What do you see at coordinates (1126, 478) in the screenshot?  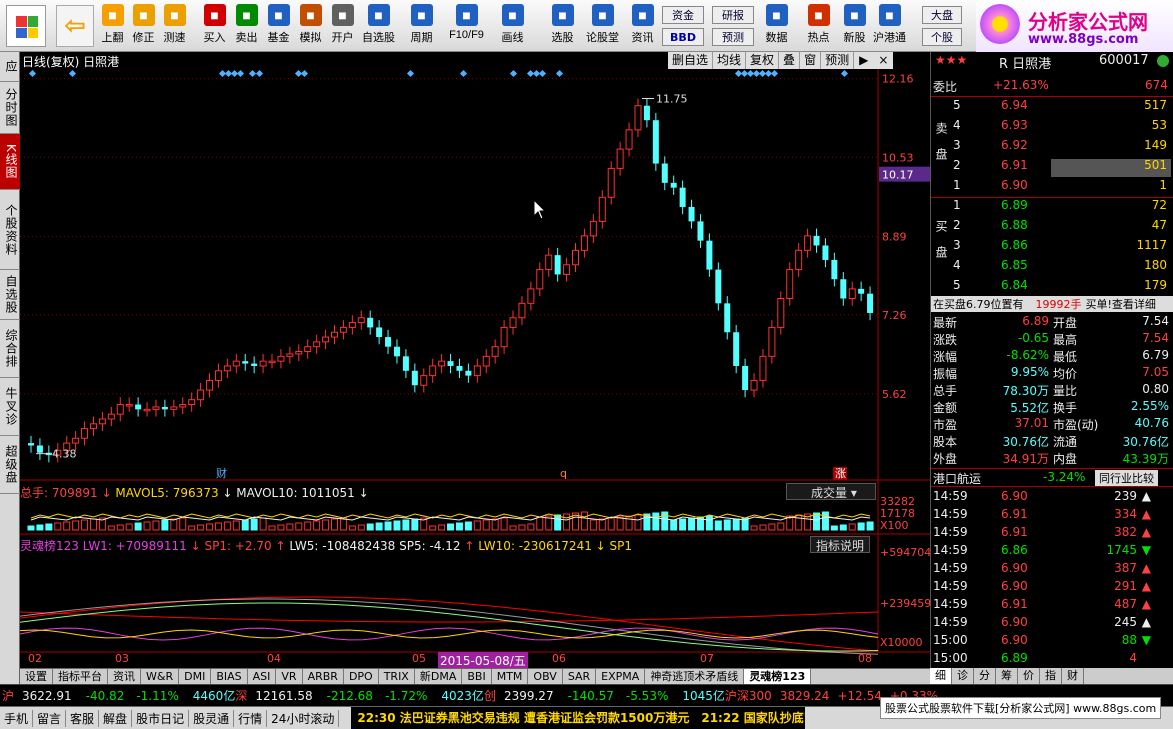 I see `compare-button: 同行业比较` at bounding box center [1126, 478].